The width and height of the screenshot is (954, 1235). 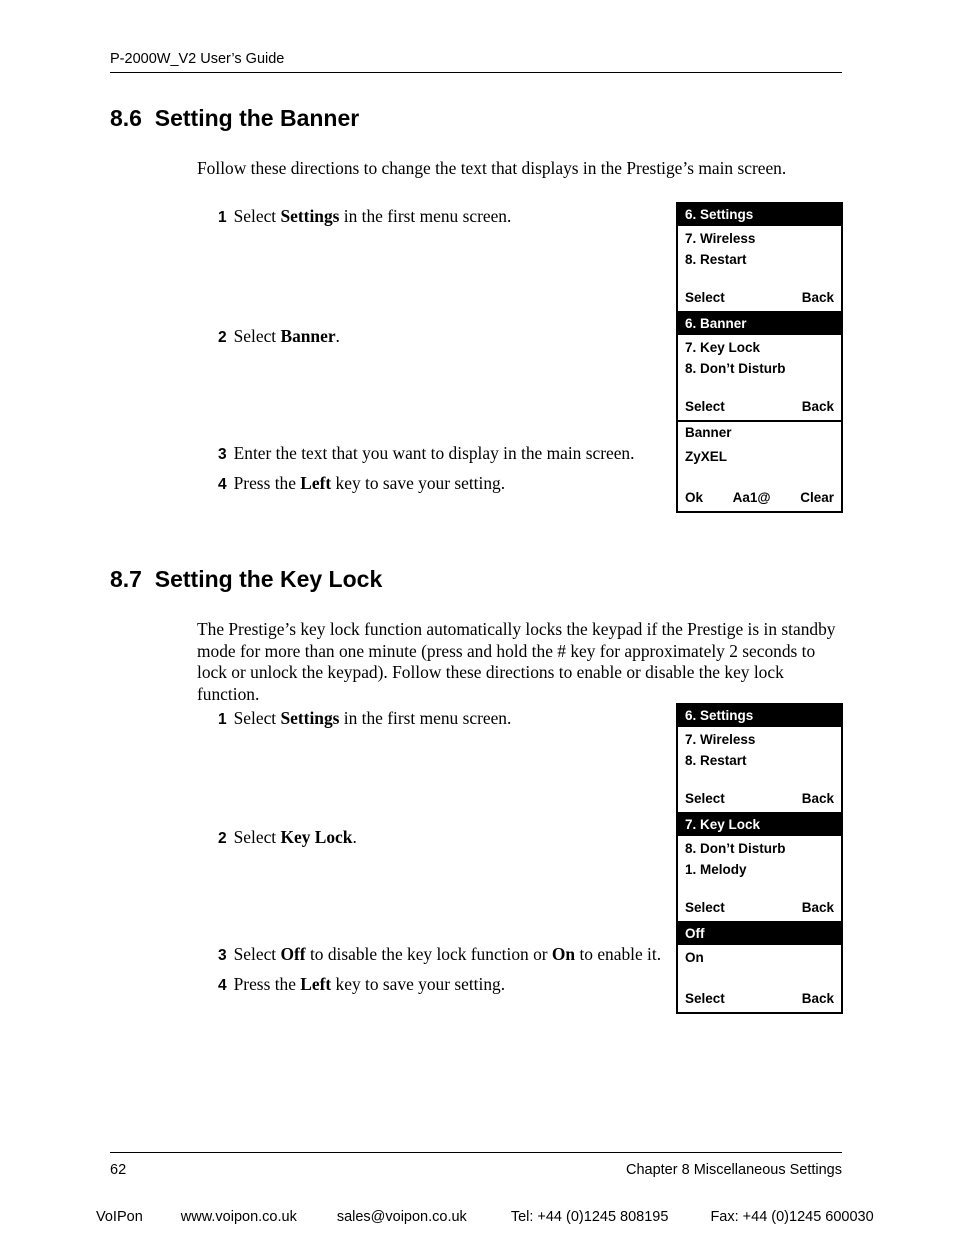 I want to click on softkey-ok: Ok, so click(x=694, y=497).